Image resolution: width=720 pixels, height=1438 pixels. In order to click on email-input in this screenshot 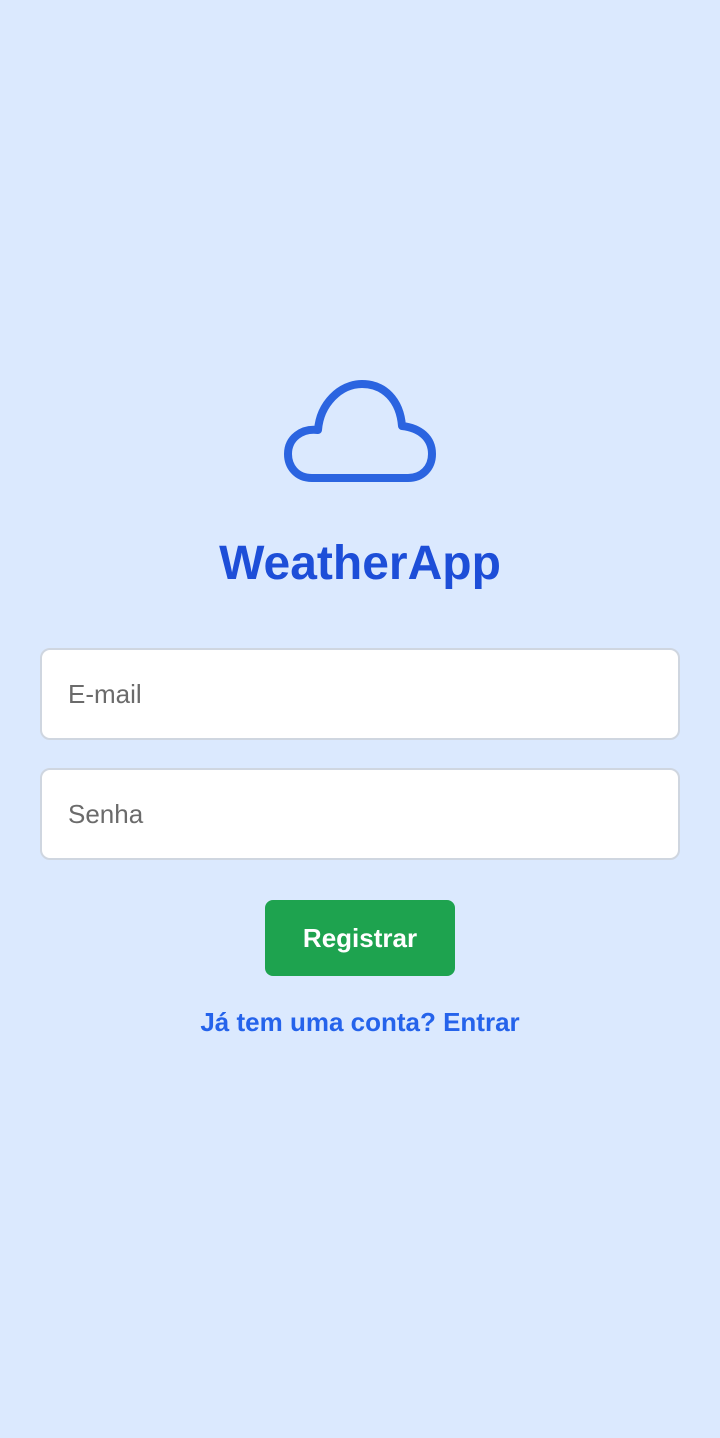, I will do `click(360, 694)`.